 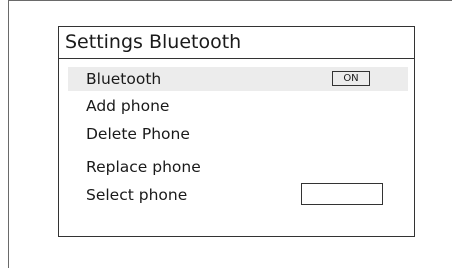 I want to click on selected-phone-field, so click(x=342, y=194).